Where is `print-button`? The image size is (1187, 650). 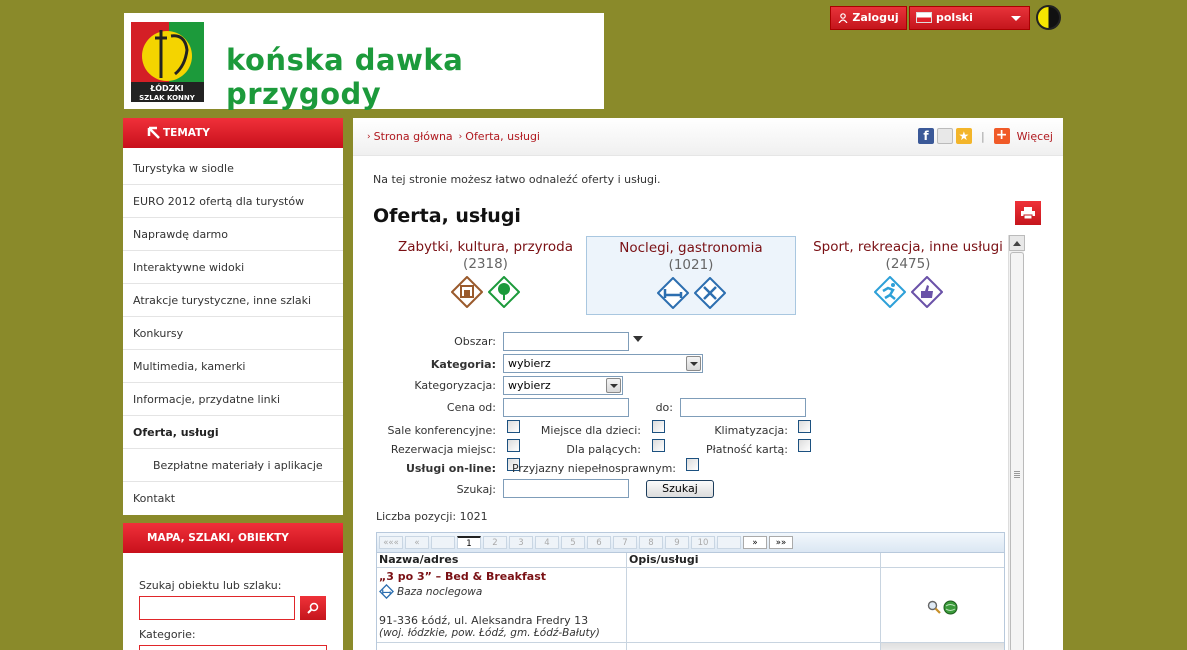
print-button is located at coordinates (1028, 213).